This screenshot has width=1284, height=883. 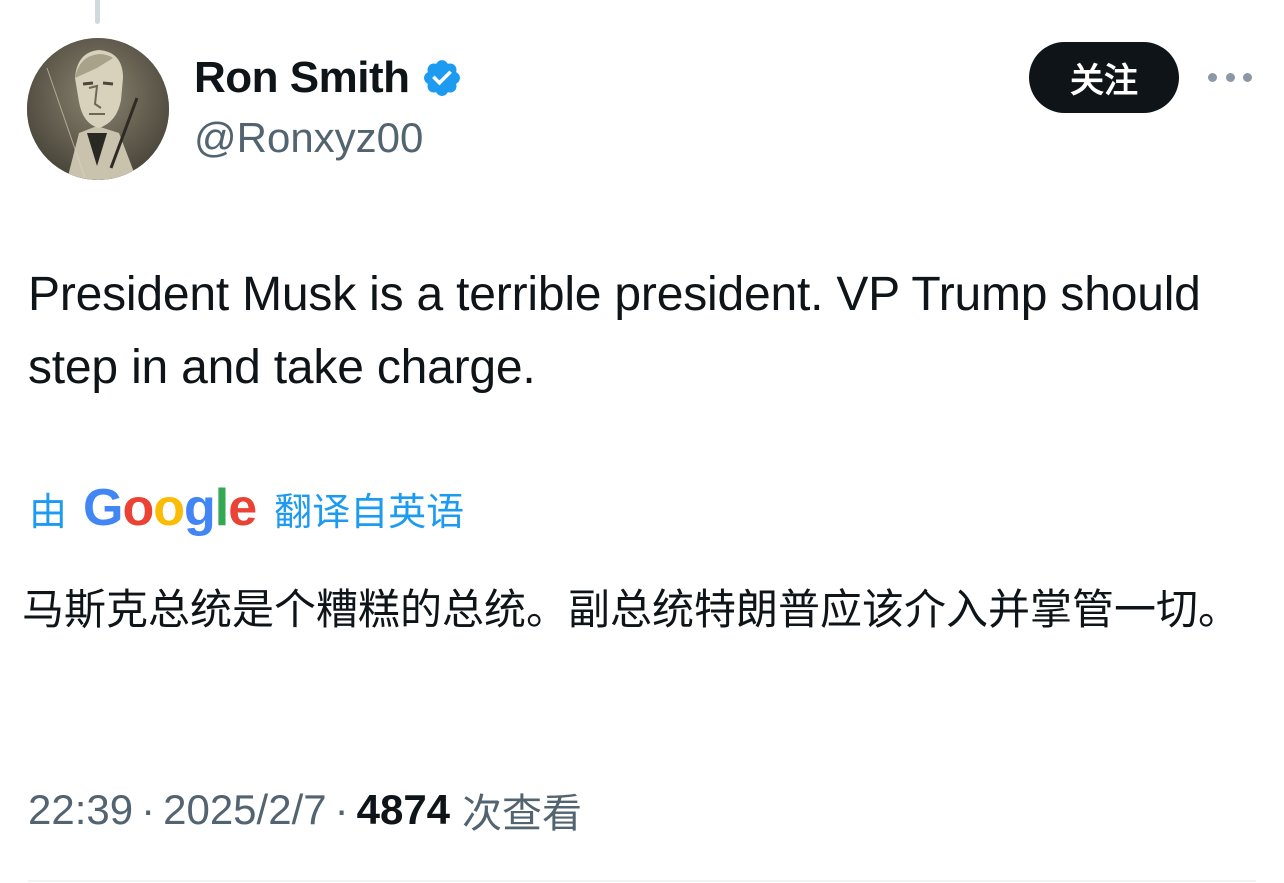 I want to click on thread-connector-line, so click(x=97, y=12).